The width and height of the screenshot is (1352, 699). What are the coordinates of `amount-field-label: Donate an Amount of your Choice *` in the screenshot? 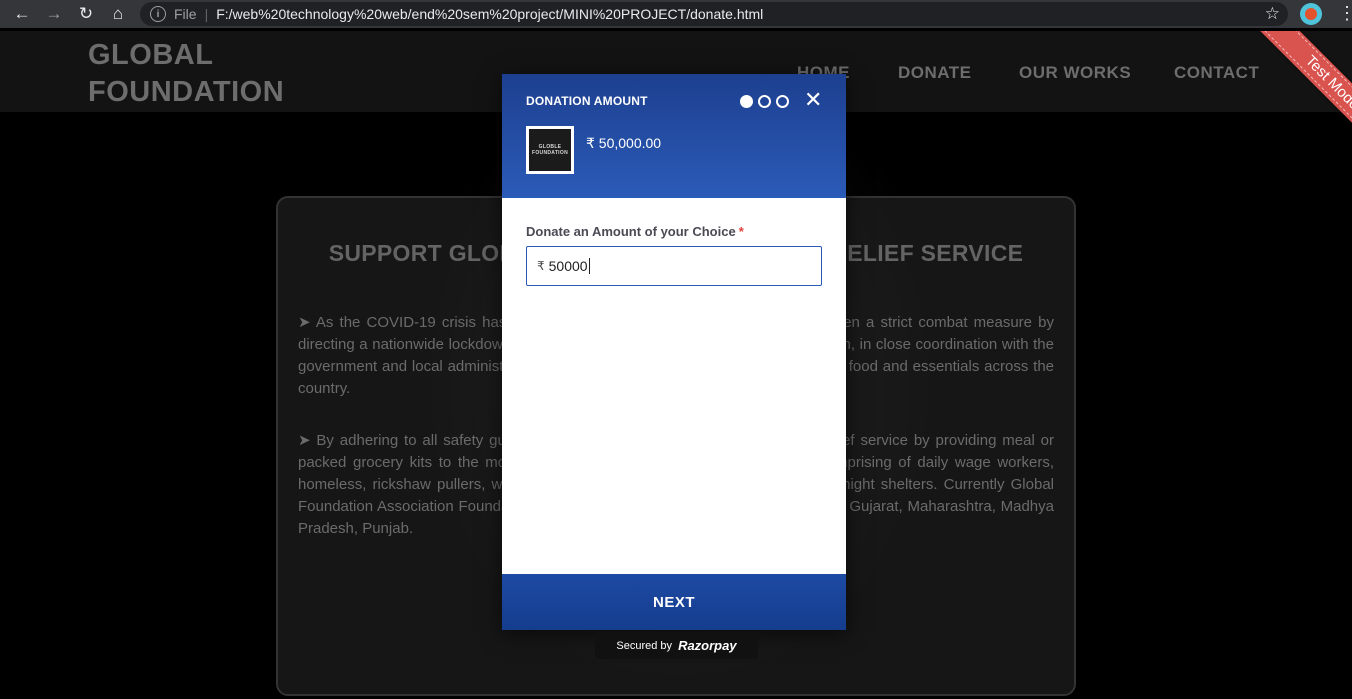 It's located at (635, 231).